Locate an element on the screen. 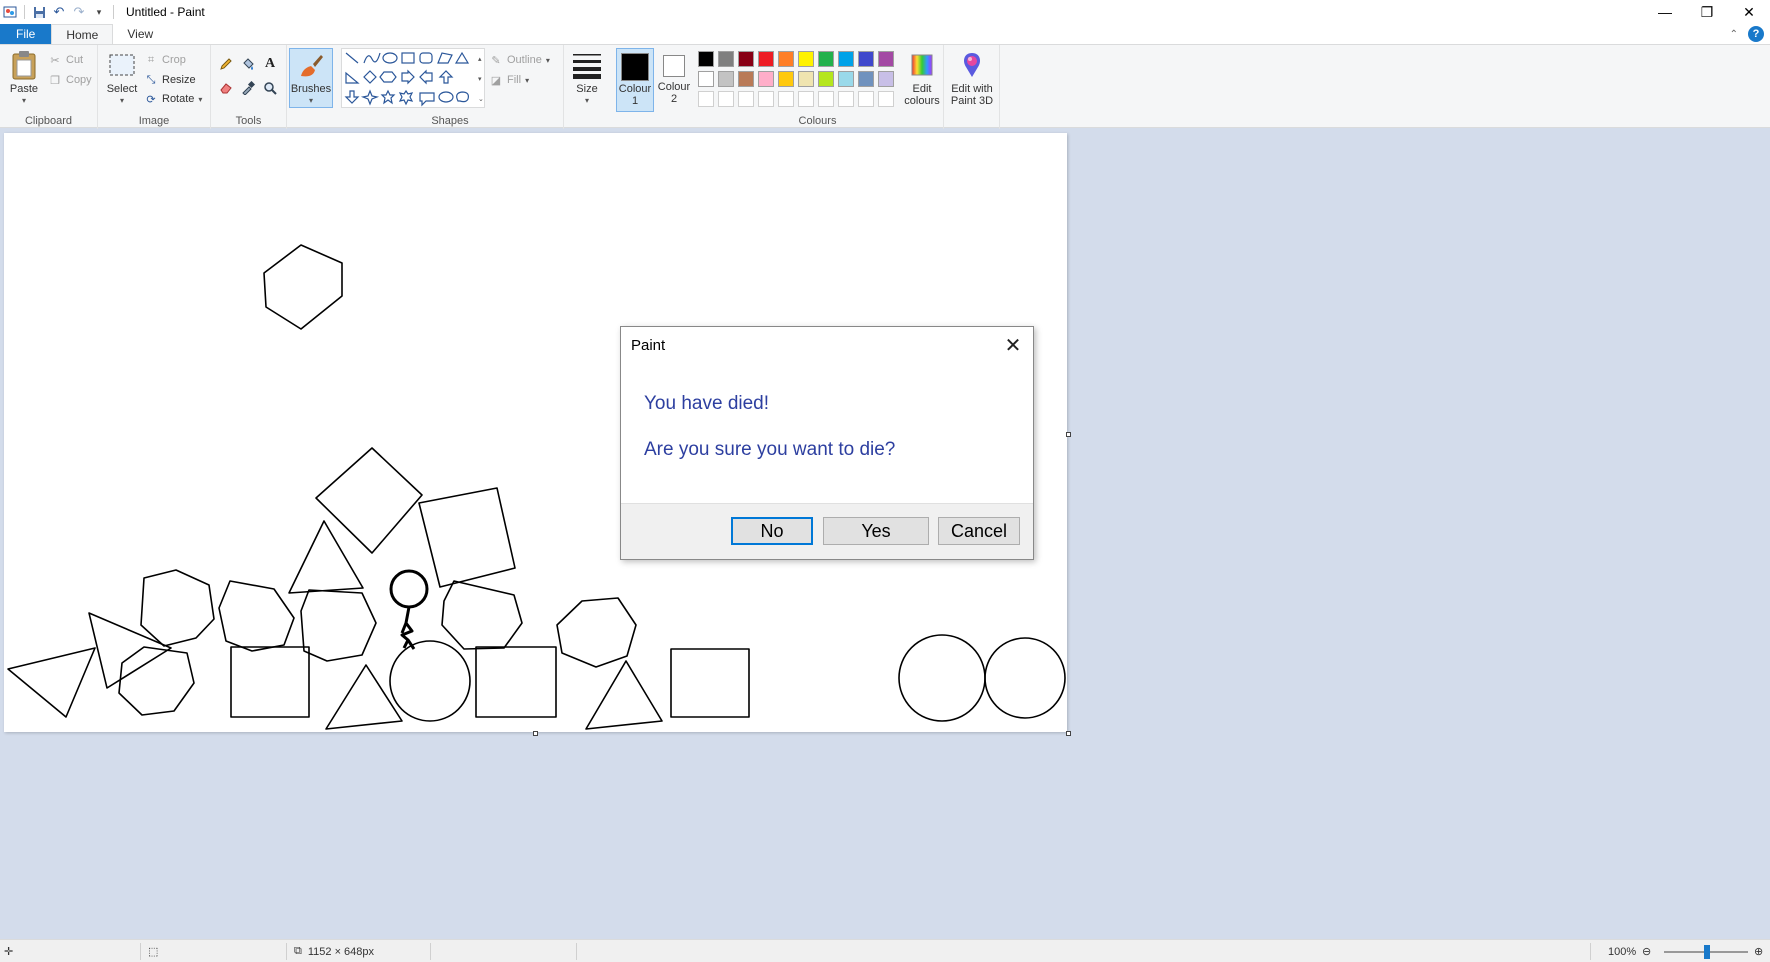  outline-button: ✎ Outline ▾ is located at coordinates (519, 60).